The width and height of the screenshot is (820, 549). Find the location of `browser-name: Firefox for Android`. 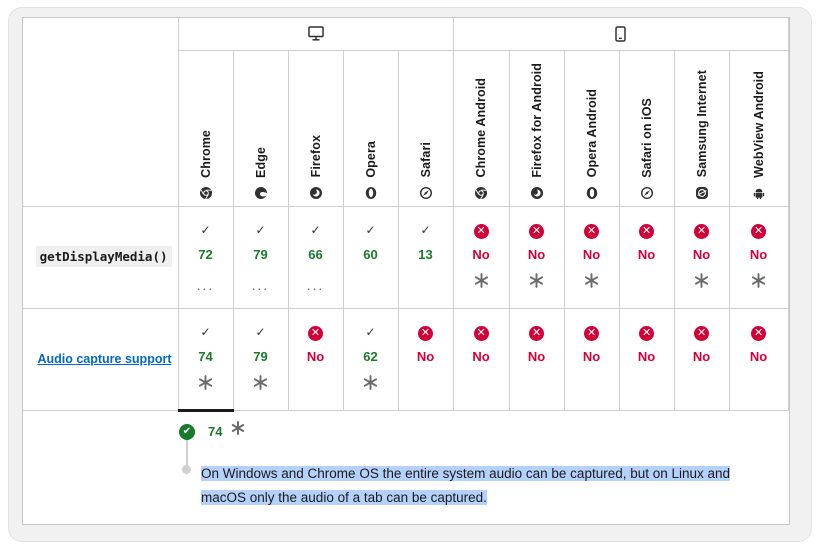

browser-name: Firefox for Android is located at coordinates (536, 120).